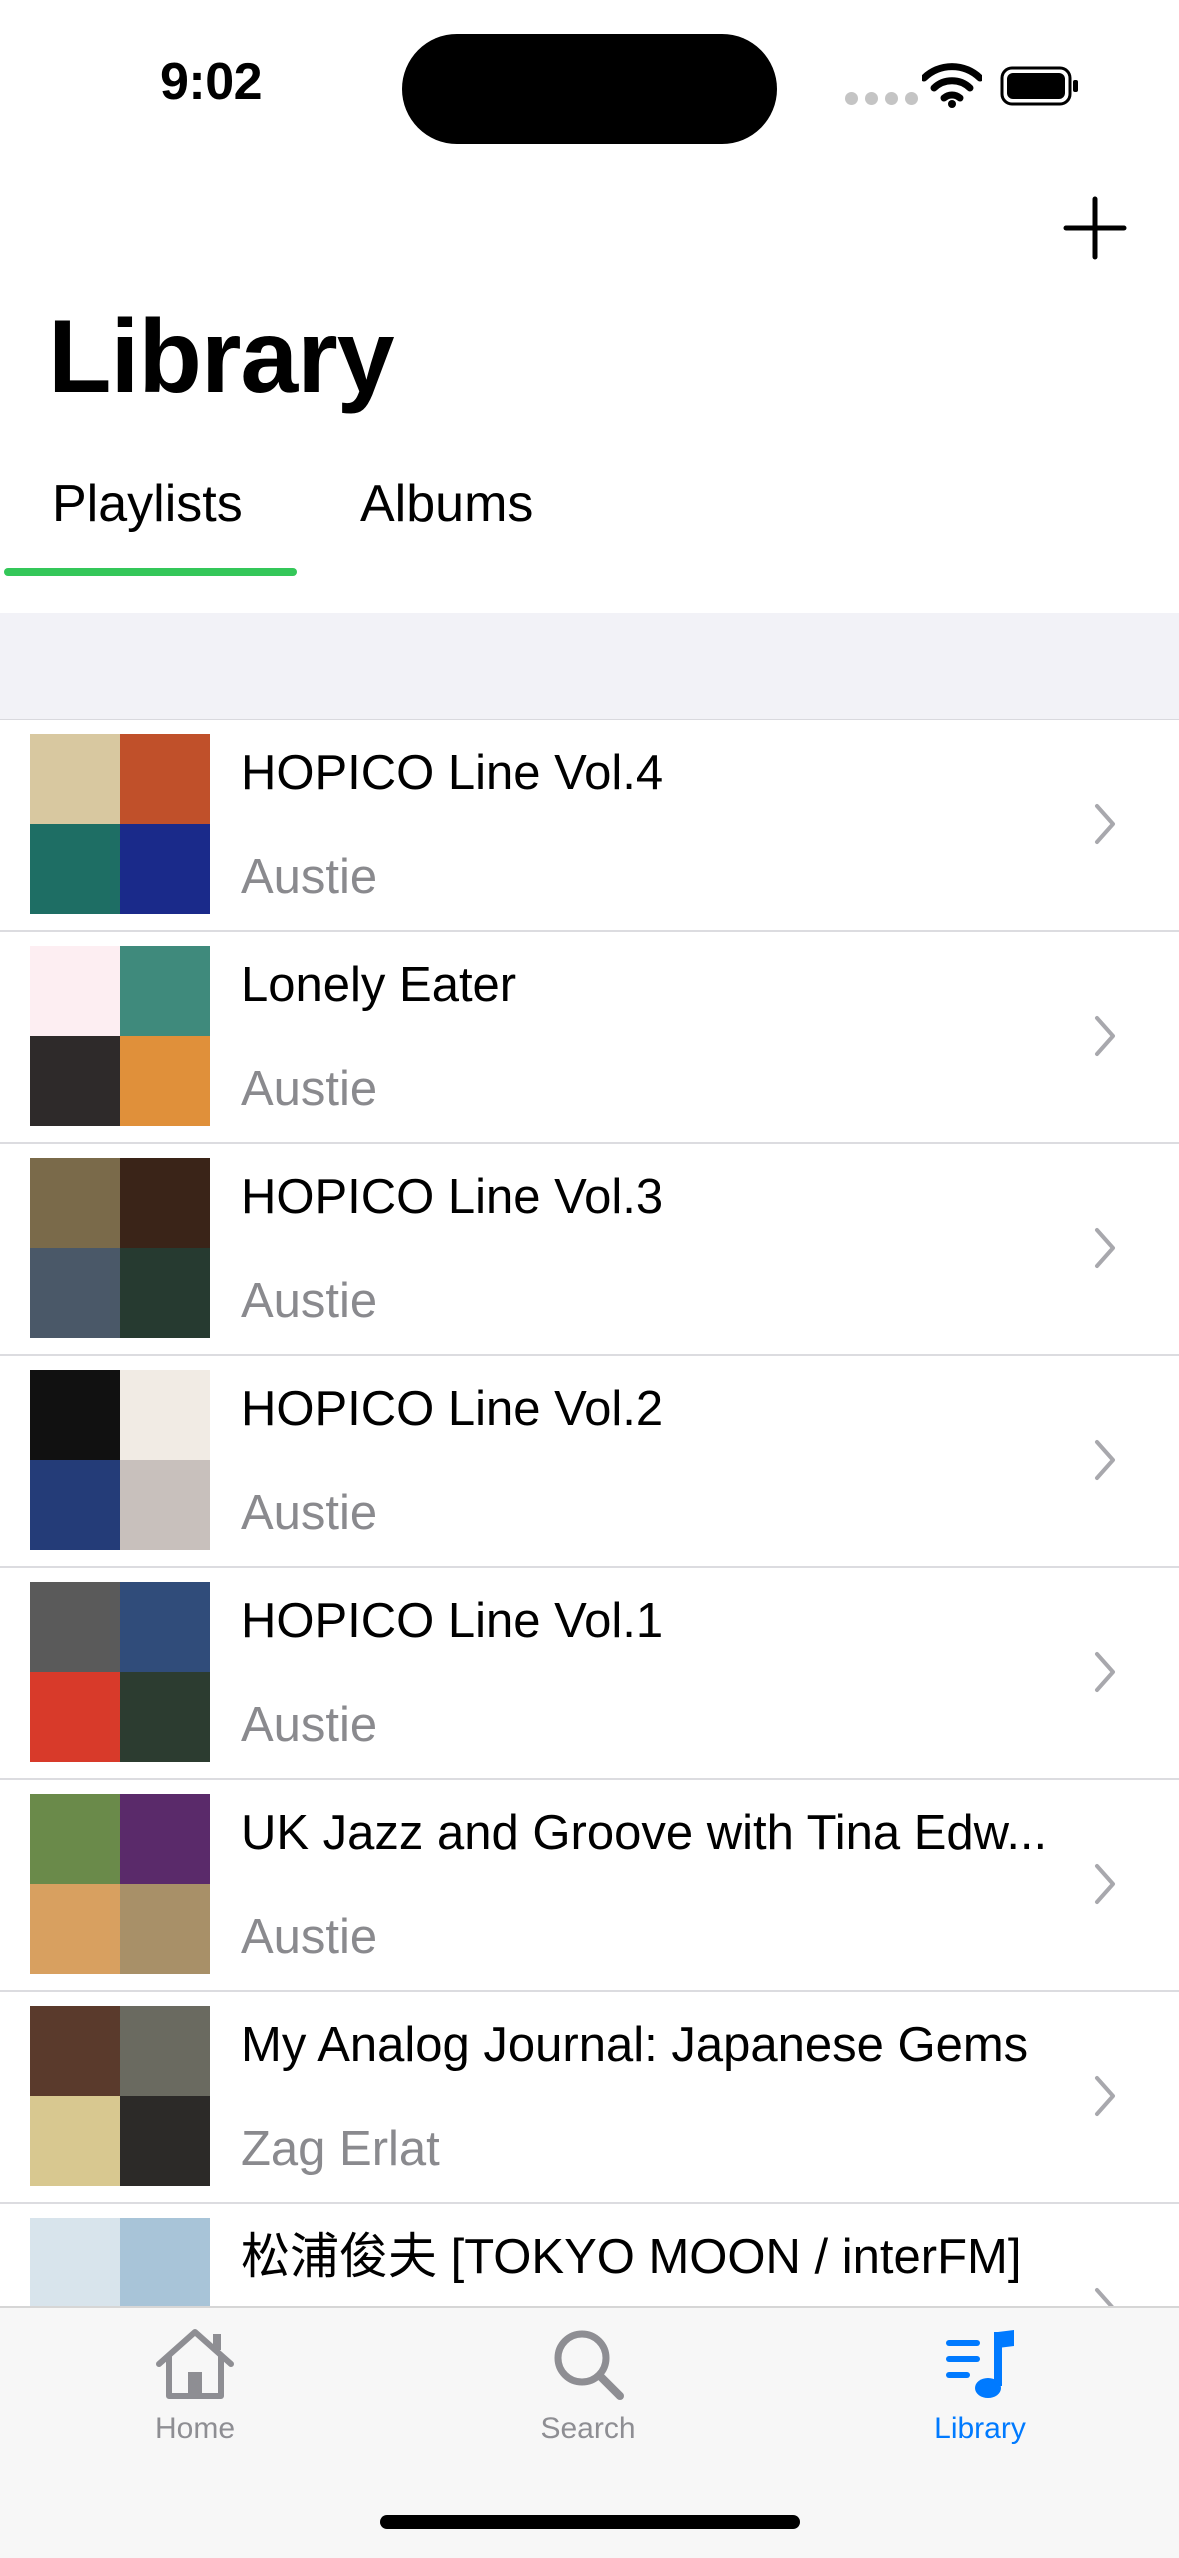 The image size is (1179, 2558). Describe the element at coordinates (446, 504) in the screenshot. I see `tab-albums: Albums` at that location.